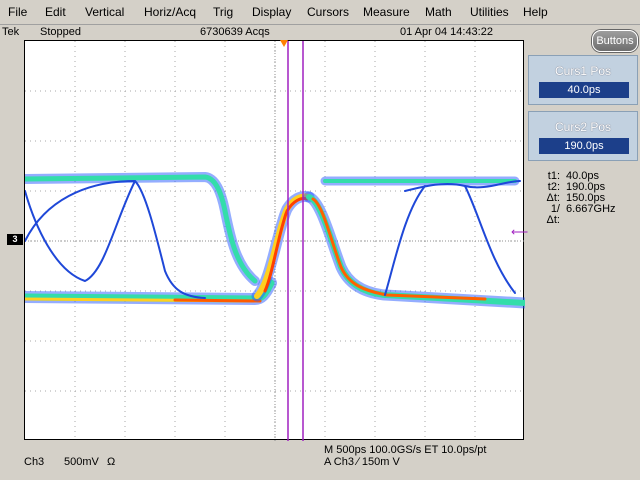 This screenshot has height=480, width=640. I want to click on channel-3-marker: 3, so click(15, 239).